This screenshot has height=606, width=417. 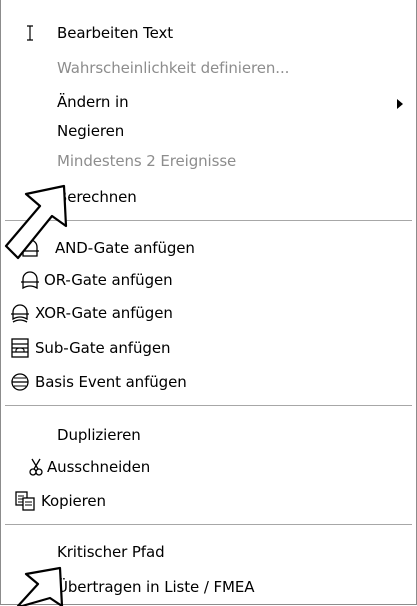 What do you see at coordinates (91, 131) in the screenshot?
I see `menu-item-label: Negieren` at bounding box center [91, 131].